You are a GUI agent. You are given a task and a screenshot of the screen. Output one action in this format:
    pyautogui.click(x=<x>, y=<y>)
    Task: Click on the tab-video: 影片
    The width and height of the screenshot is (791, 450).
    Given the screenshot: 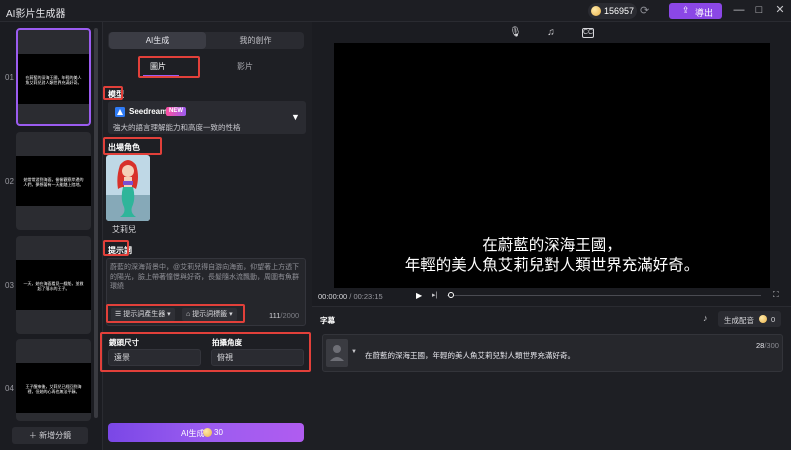 What is the action you would take?
    pyautogui.click(x=245, y=66)
    